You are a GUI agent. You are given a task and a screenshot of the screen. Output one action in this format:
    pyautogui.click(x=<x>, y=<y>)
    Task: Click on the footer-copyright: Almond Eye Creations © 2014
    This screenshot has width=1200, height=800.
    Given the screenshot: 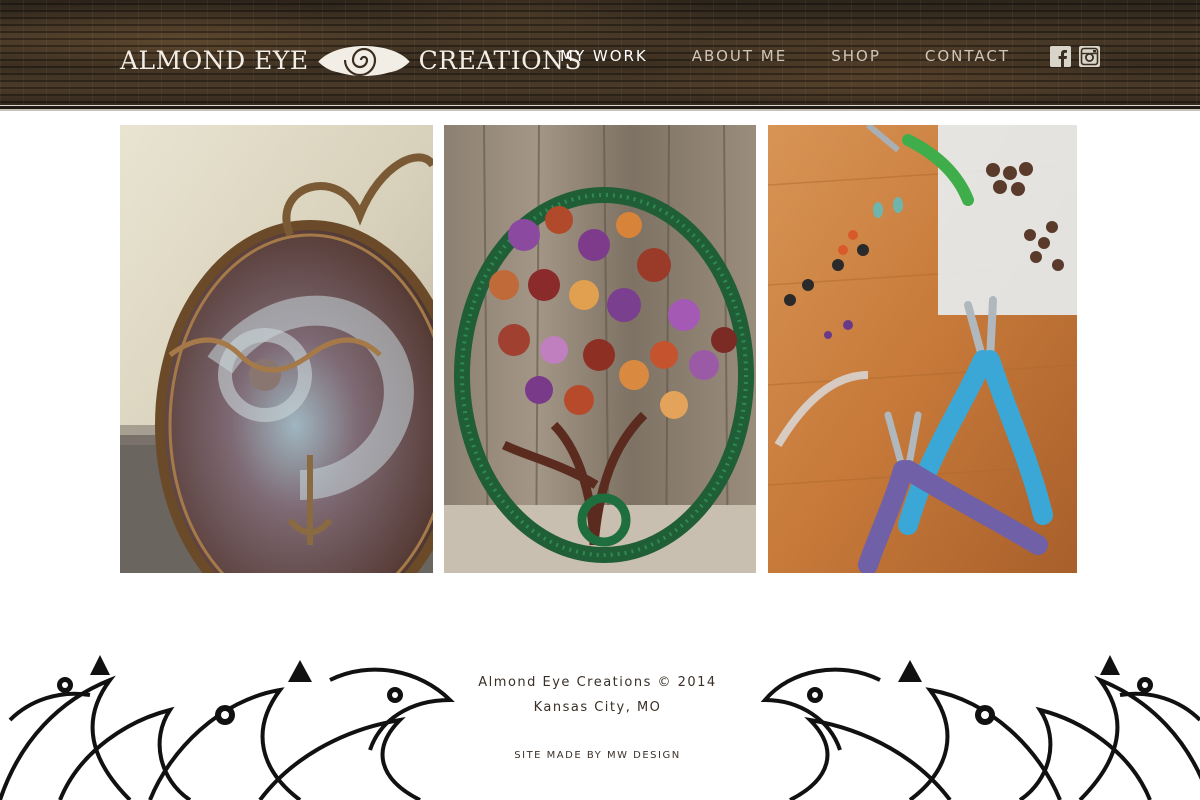 What is the action you would take?
    pyautogui.click(x=597, y=682)
    